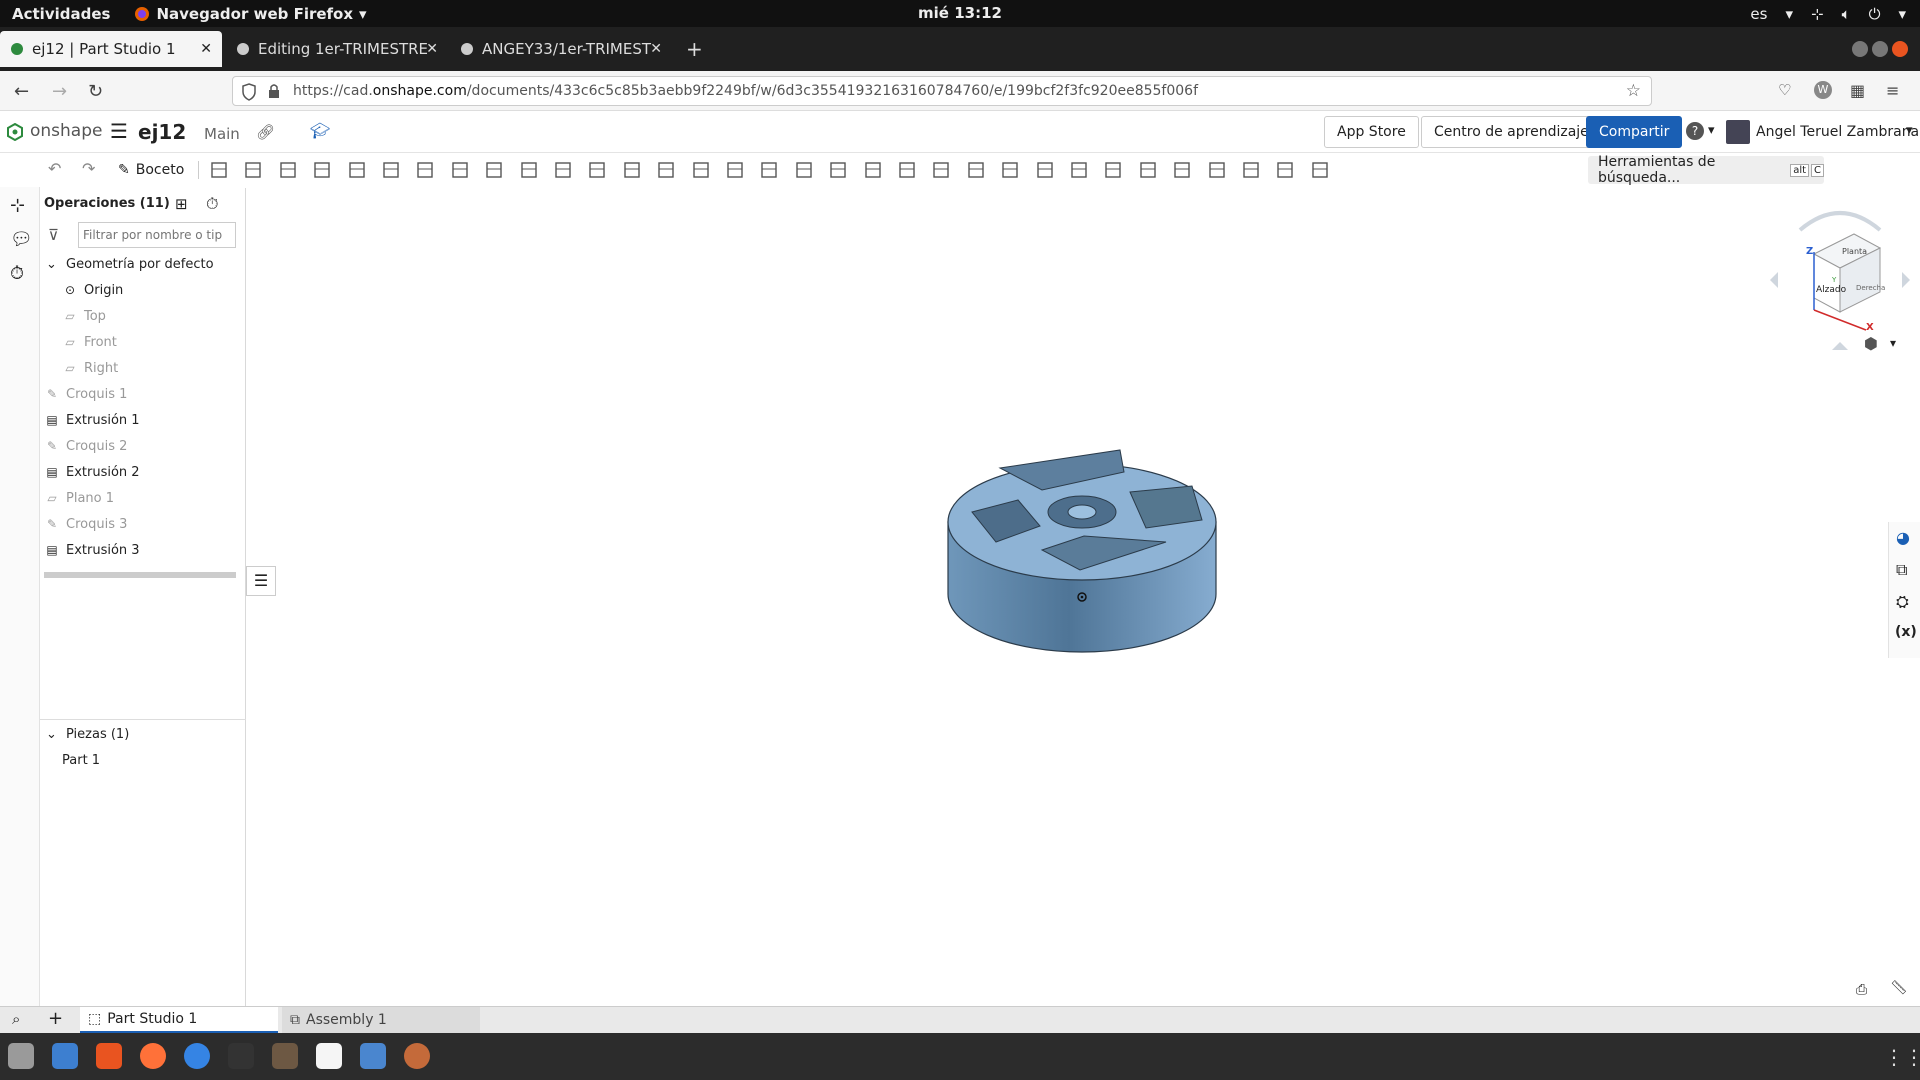 Image resolution: width=1920 pixels, height=1080 pixels. Describe the element at coordinates (181, 204) in the screenshot. I see `add-folder-icon: ⊞` at that location.